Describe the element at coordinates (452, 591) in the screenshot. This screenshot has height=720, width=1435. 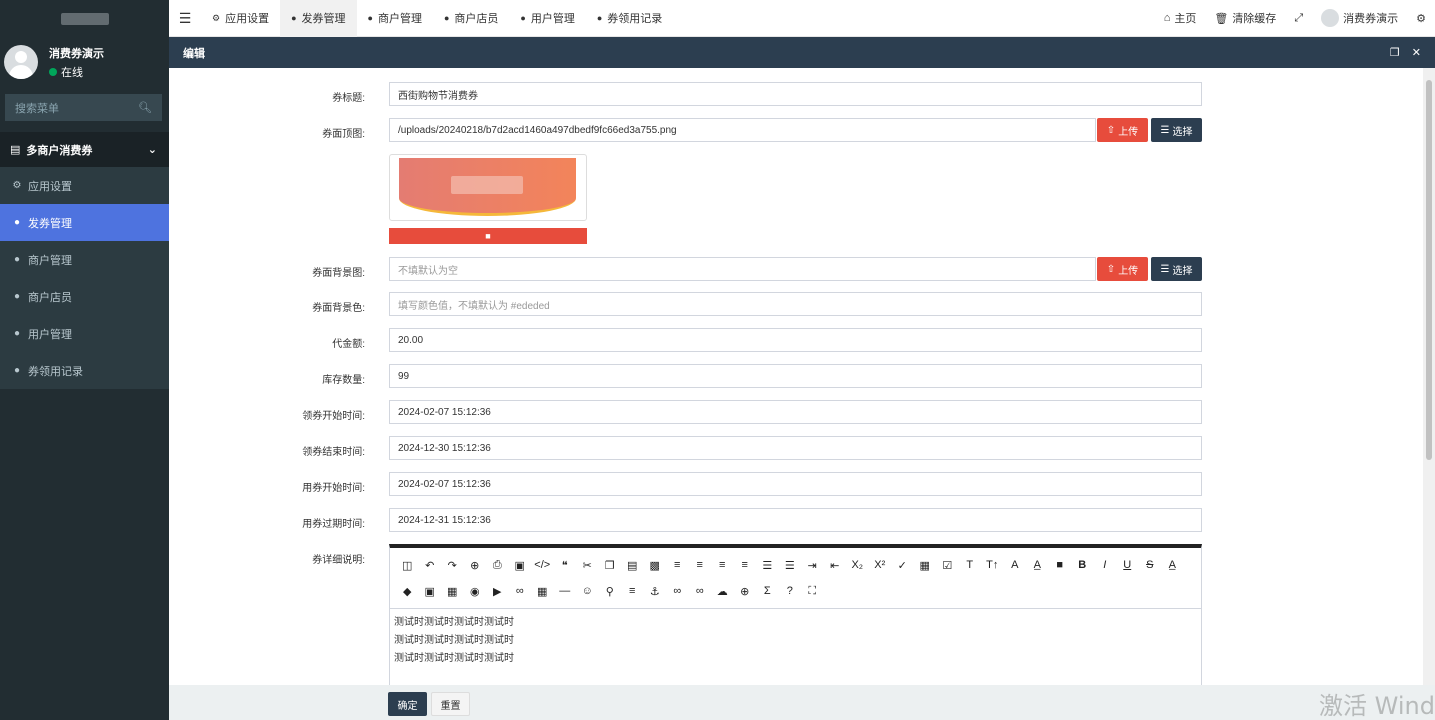
I see `gallery-icon: ▦` at that location.